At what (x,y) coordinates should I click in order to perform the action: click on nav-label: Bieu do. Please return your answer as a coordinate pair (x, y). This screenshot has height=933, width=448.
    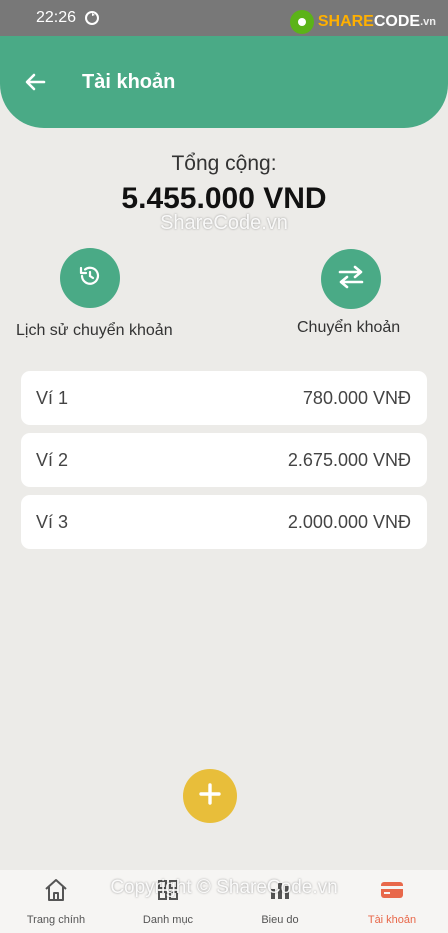
    Looking at the image, I should click on (280, 920).